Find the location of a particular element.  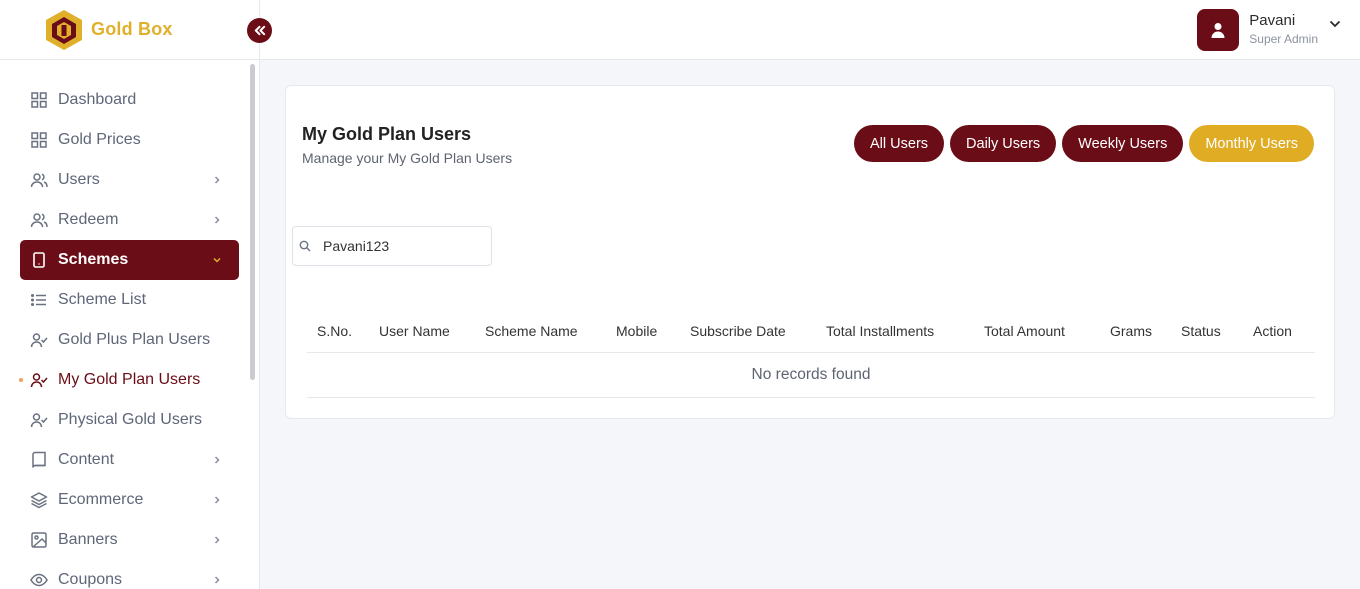

sidebar-item-physical-gold-users: Physical Gold Users is located at coordinates (129, 420).